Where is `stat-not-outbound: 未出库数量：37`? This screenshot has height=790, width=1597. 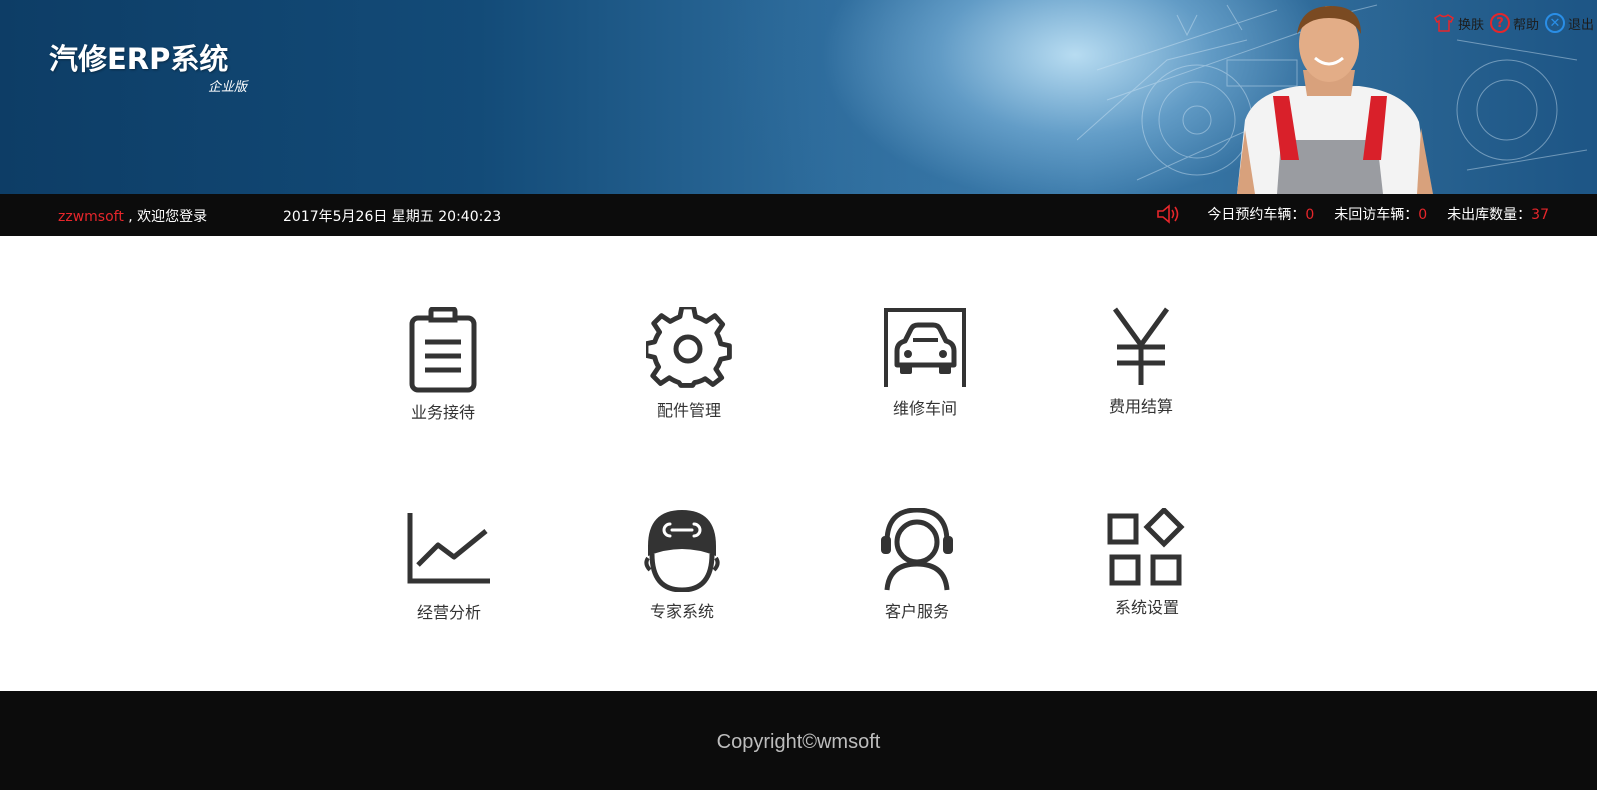
stat-not-outbound: 未出库数量：37 is located at coordinates (1498, 214).